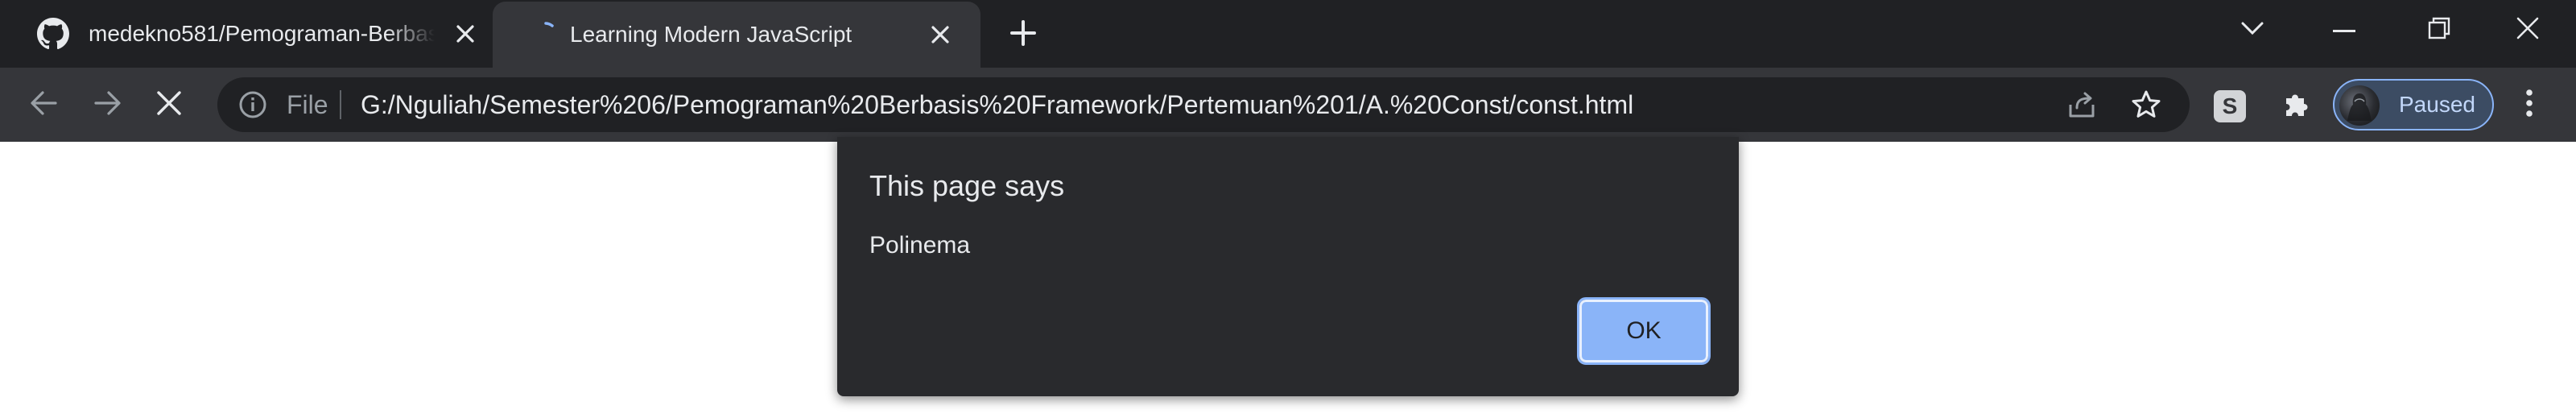  What do you see at coordinates (1644, 331) in the screenshot?
I see `ok-button: OK` at bounding box center [1644, 331].